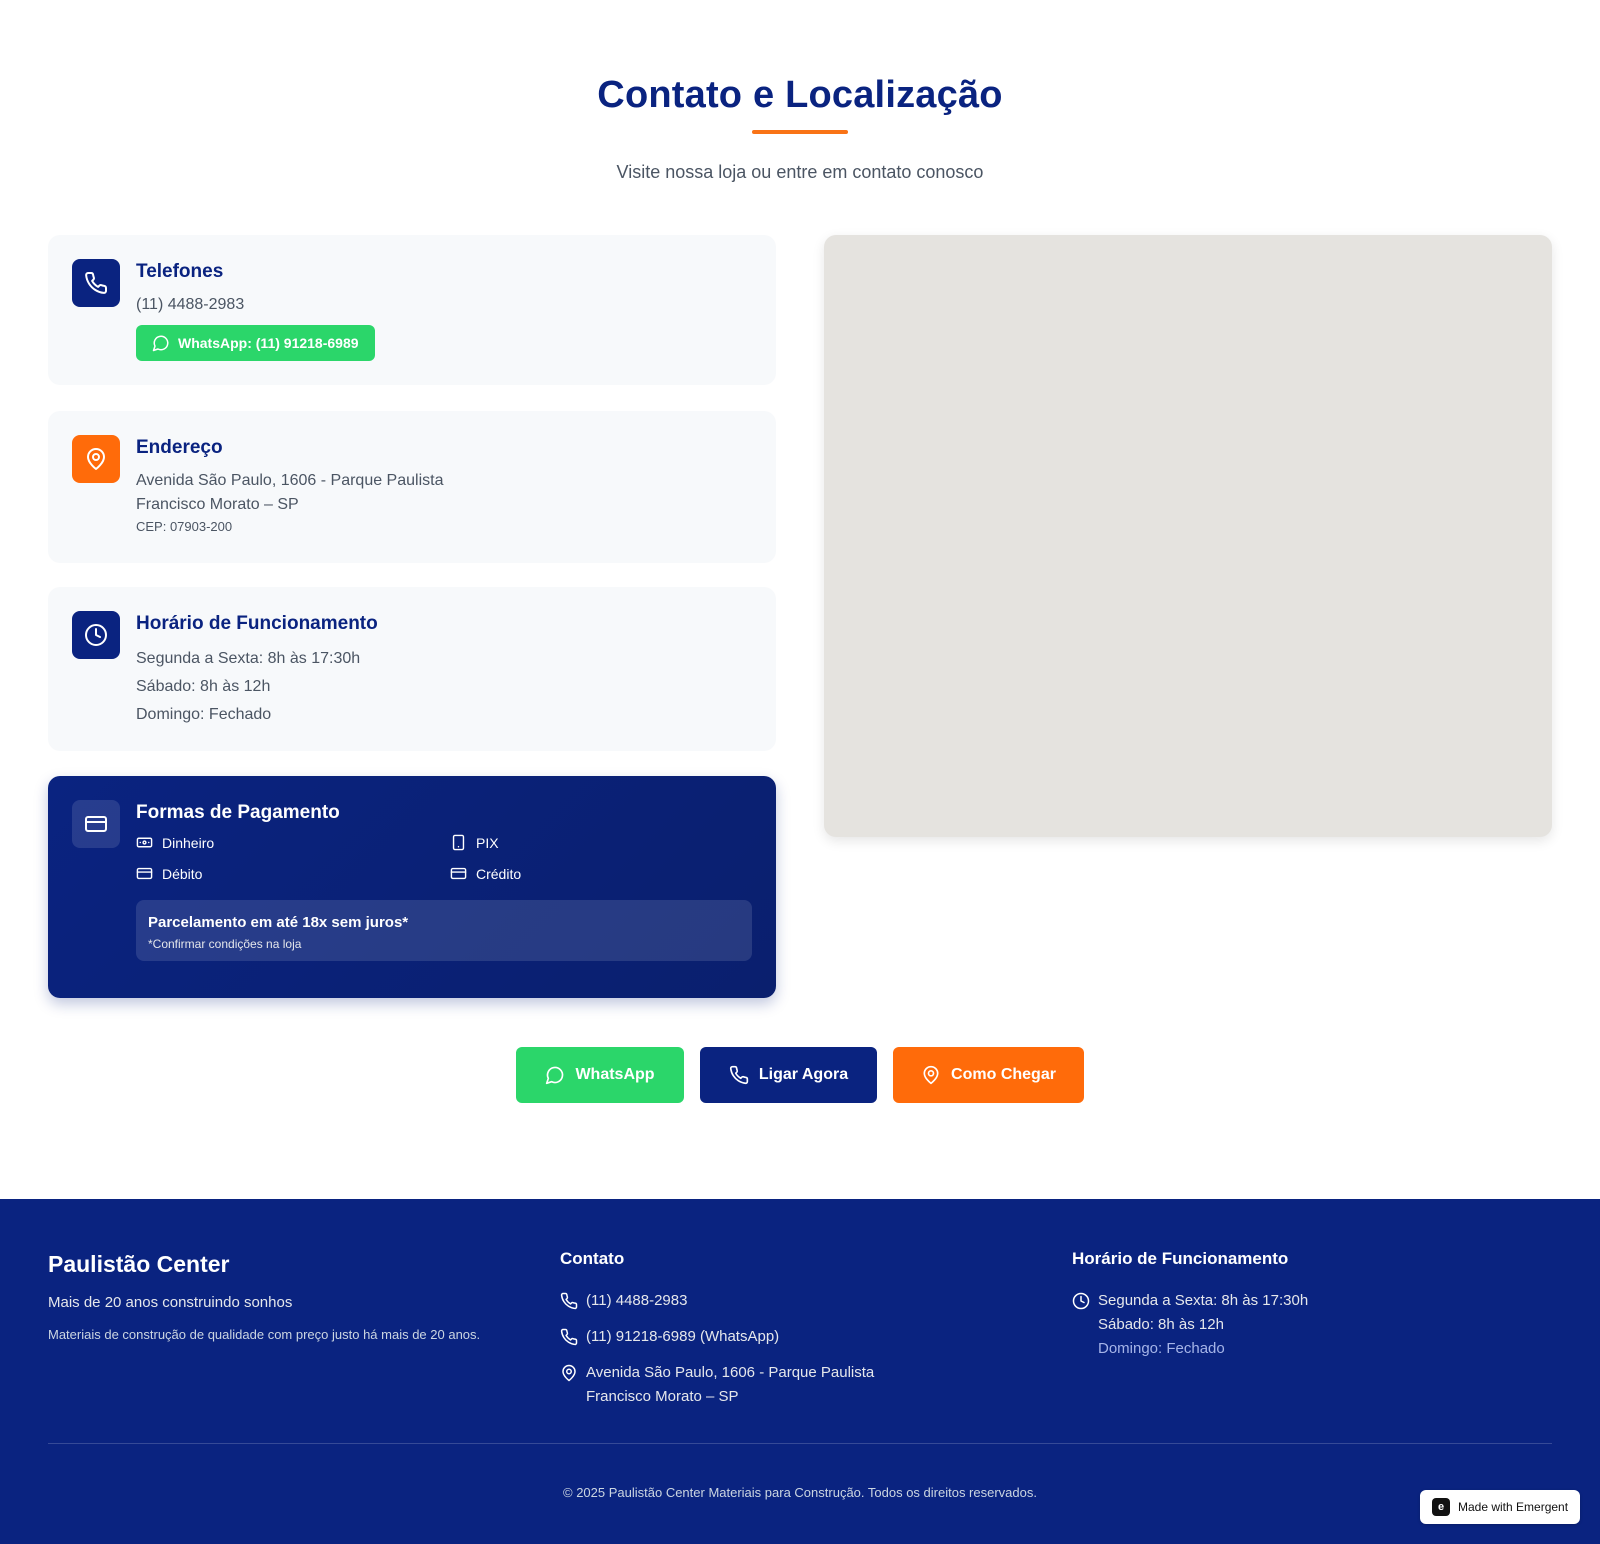 The image size is (1600, 1544). What do you see at coordinates (268, 343) in the screenshot?
I see `whatsapp-number-label: WhatsApp: (11) 91218-6989` at bounding box center [268, 343].